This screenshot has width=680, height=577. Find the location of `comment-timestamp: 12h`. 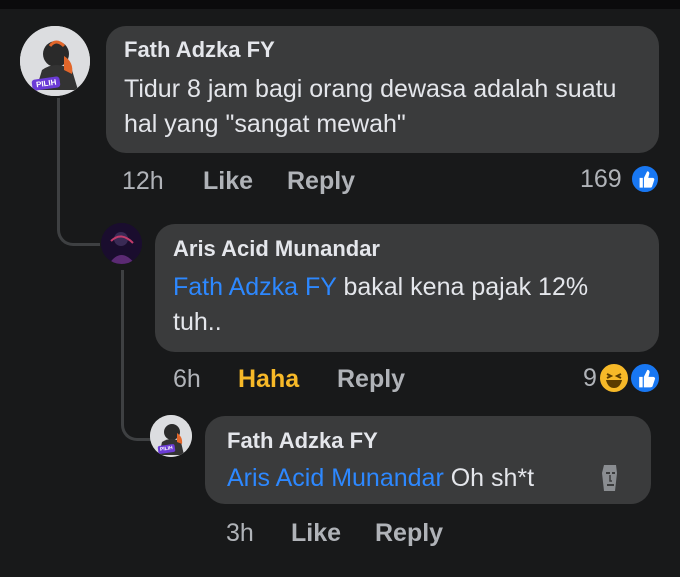

comment-timestamp: 12h is located at coordinates (143, 181).